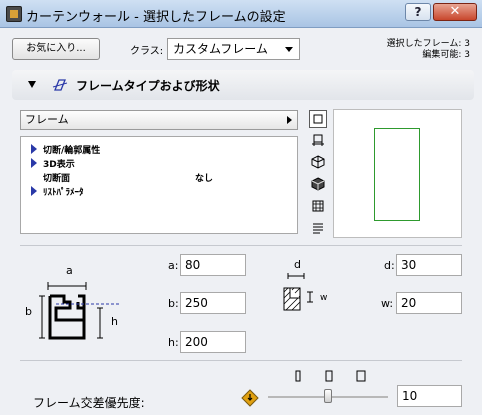  I want to click on view-2d-button, so click(318, 119).